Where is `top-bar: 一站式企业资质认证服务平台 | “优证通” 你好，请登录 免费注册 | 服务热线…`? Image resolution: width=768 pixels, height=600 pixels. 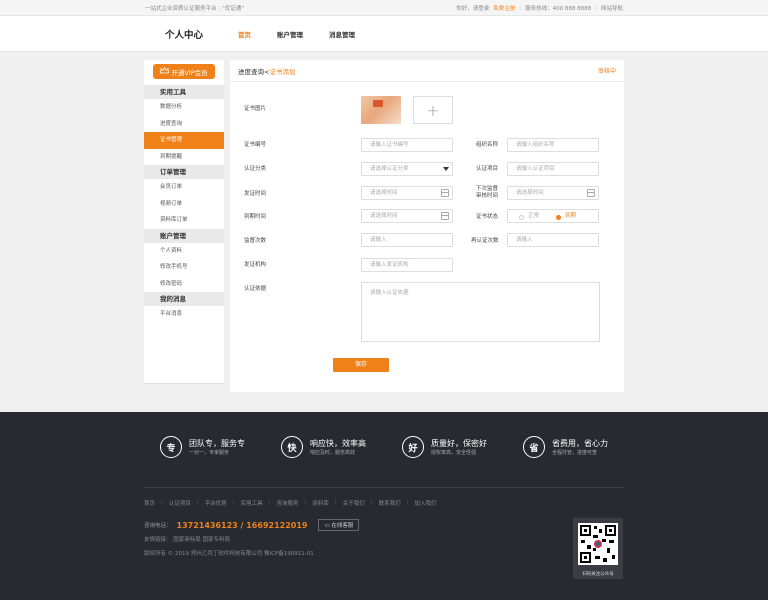 top-bar: 一站式企业资质认证服务平台 | “优证通” 你好，请登录 免费注册 | 服务热线… is located at coordinates (384, 8).